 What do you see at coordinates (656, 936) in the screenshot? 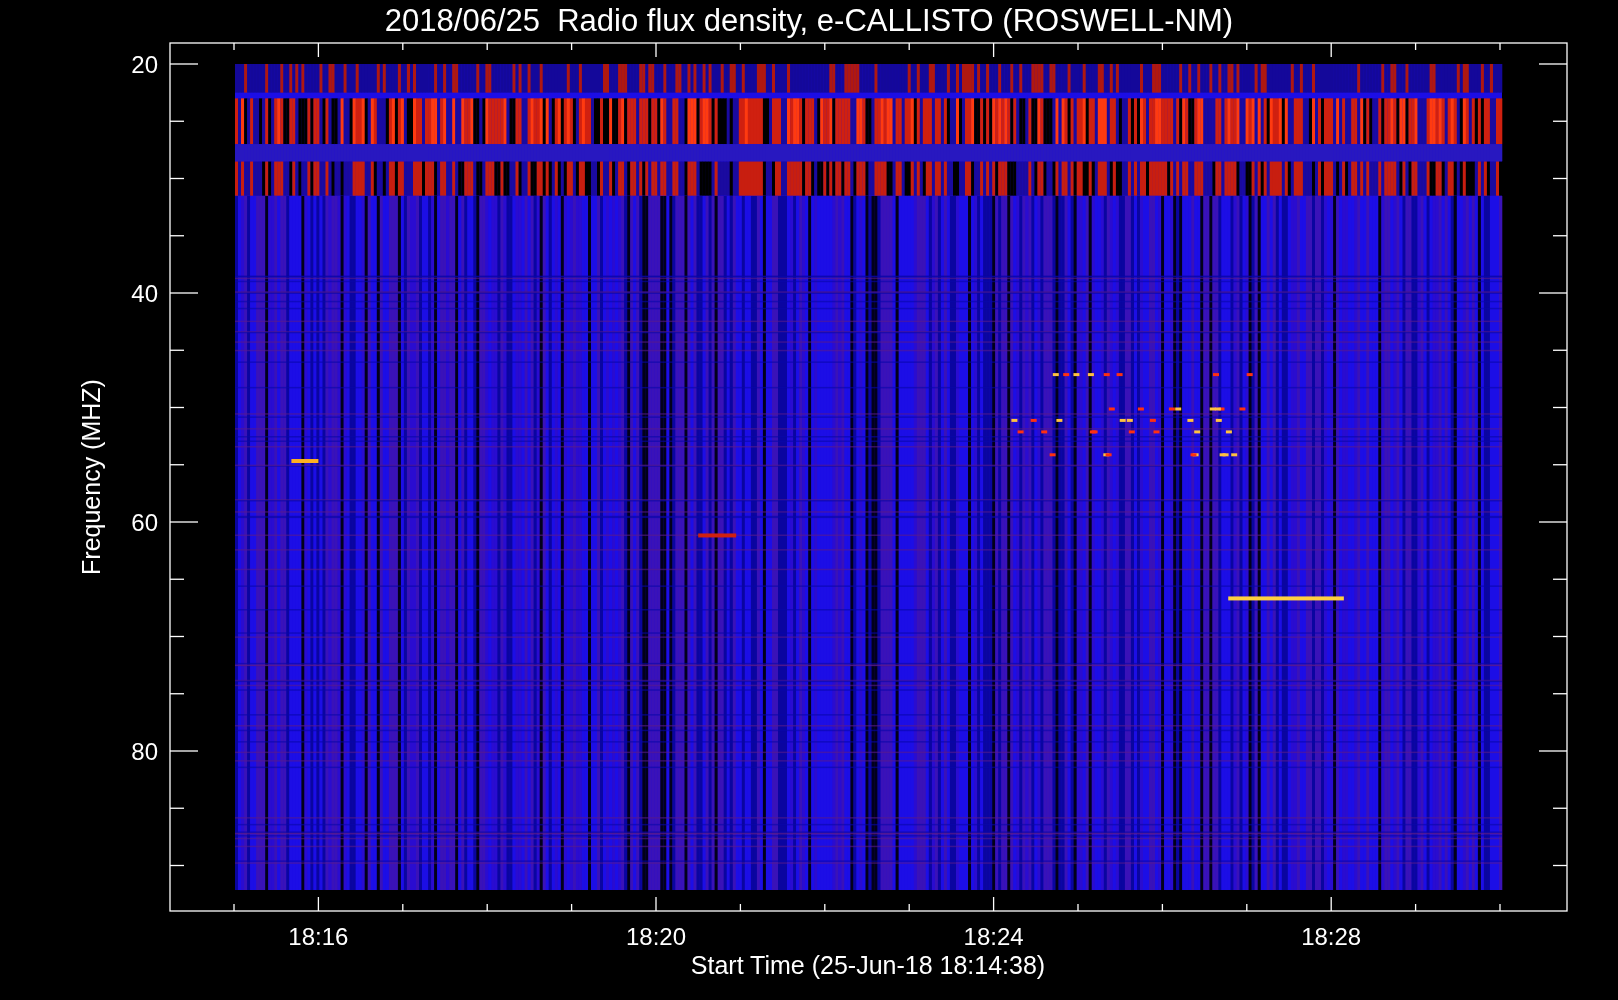
I see `x-tick-label: 18:20` at bounding box center [656, 936].